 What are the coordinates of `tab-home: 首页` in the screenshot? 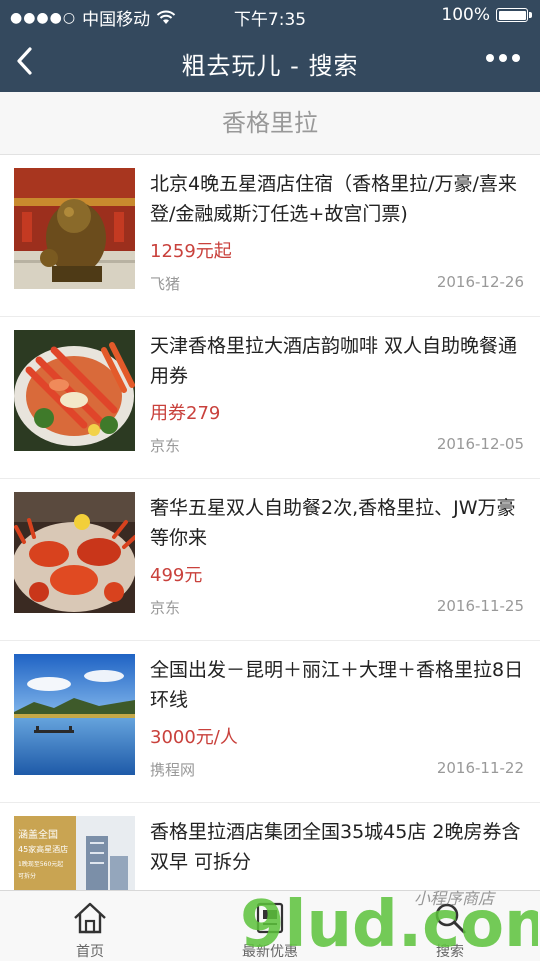 It's located at (90, 926).